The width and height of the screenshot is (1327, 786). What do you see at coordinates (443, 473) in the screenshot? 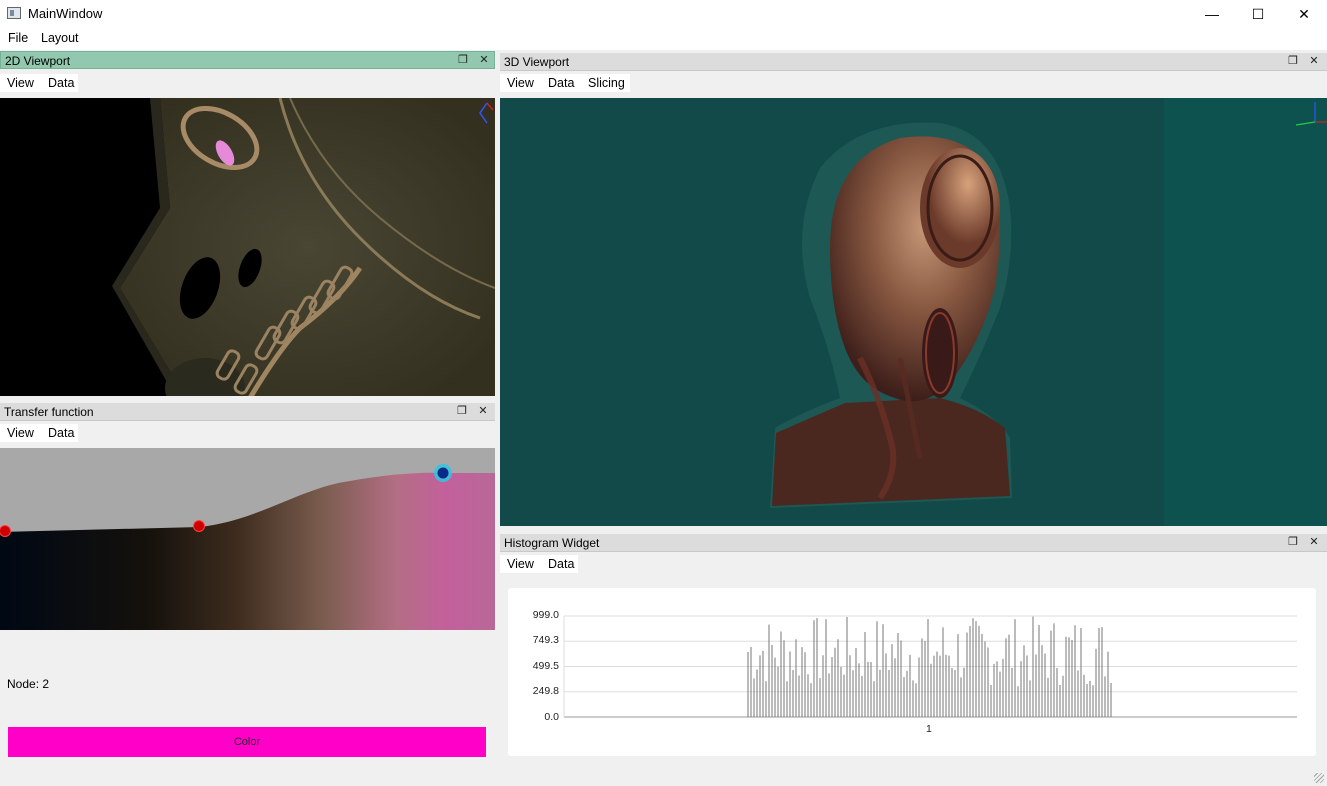
I see `selected-transfer-node` at bounding box center [443, 473].